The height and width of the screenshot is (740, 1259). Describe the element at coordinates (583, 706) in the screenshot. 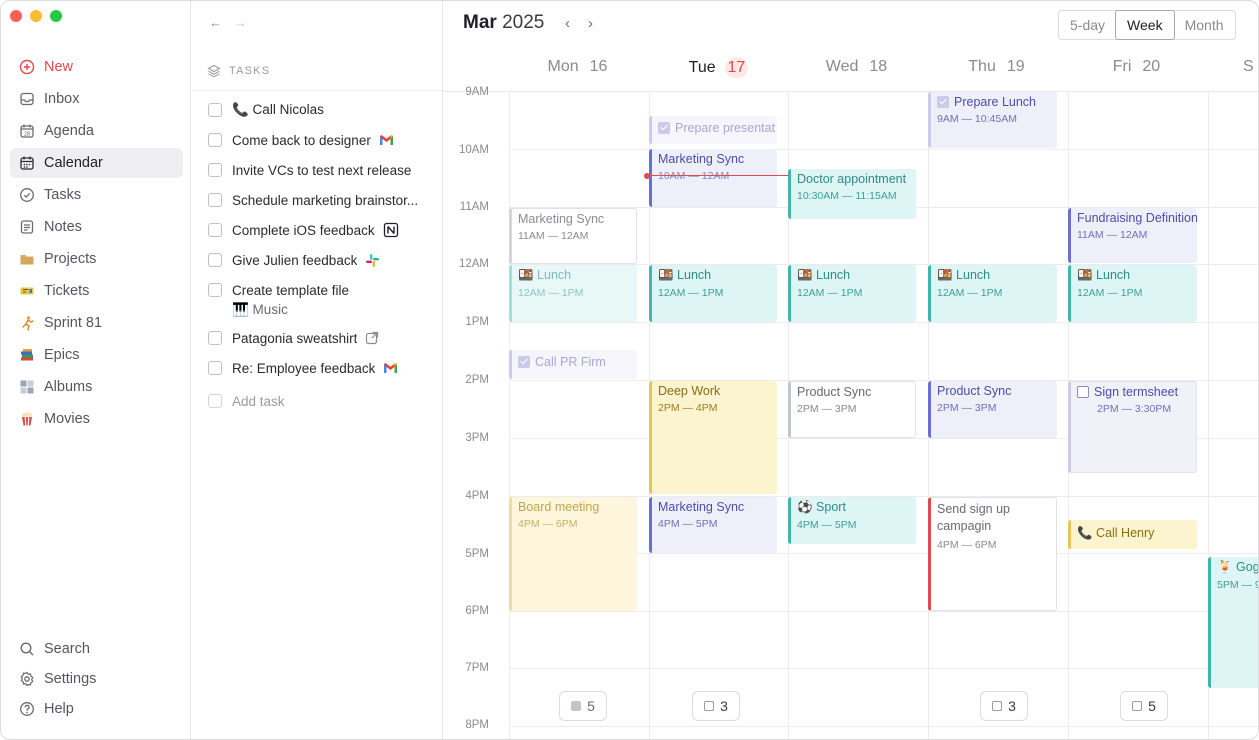

I see `day-task-count-mon: 5` at that location.